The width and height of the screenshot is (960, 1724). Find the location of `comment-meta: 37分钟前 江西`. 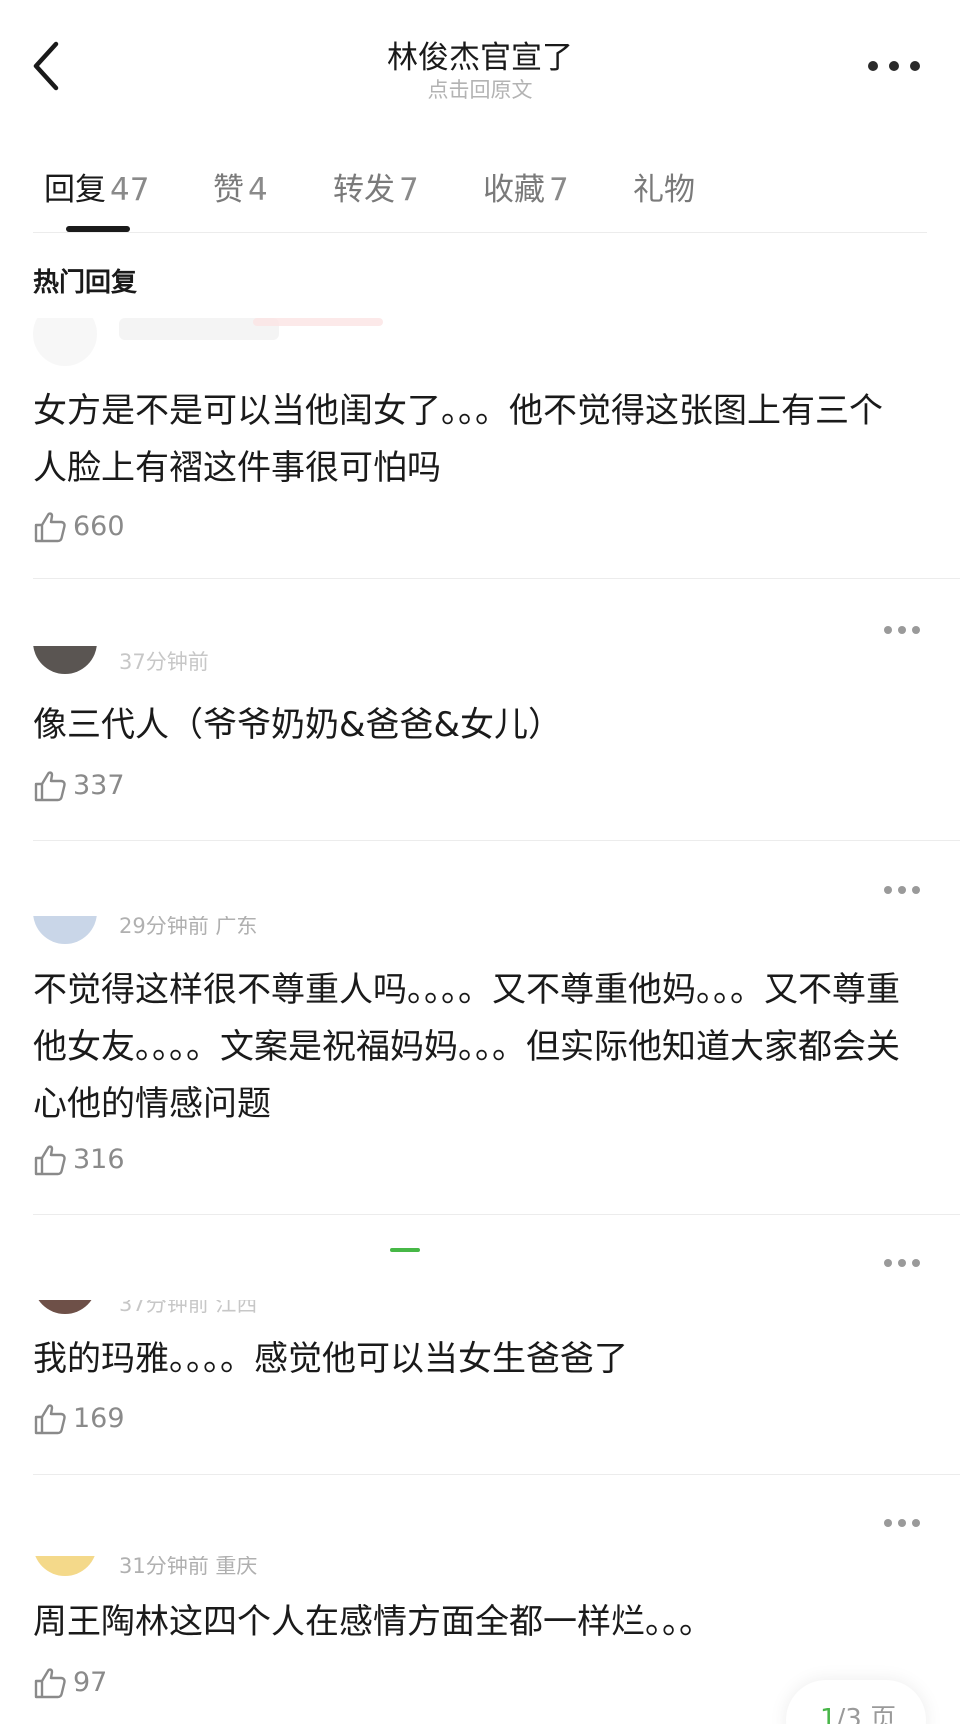

comment-meta: 37分钟前 江西 is located at coordinates (188, 1308).